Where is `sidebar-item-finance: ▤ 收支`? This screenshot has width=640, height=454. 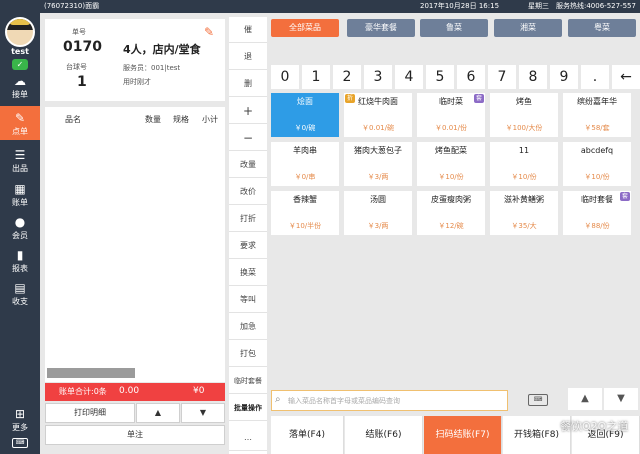 sidebar-item-finance: ▤ 收支 is located at coordinates (20, 293).